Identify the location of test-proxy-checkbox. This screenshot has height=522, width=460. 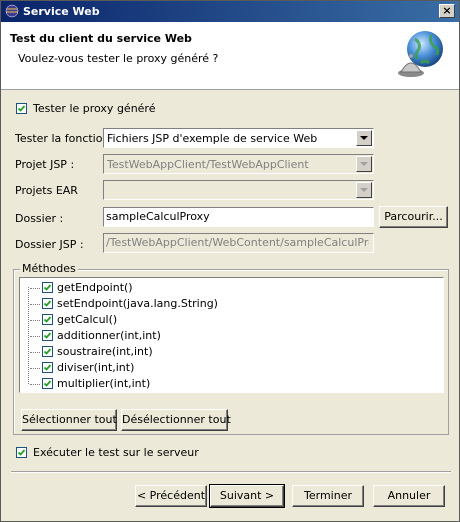
(21, 108).